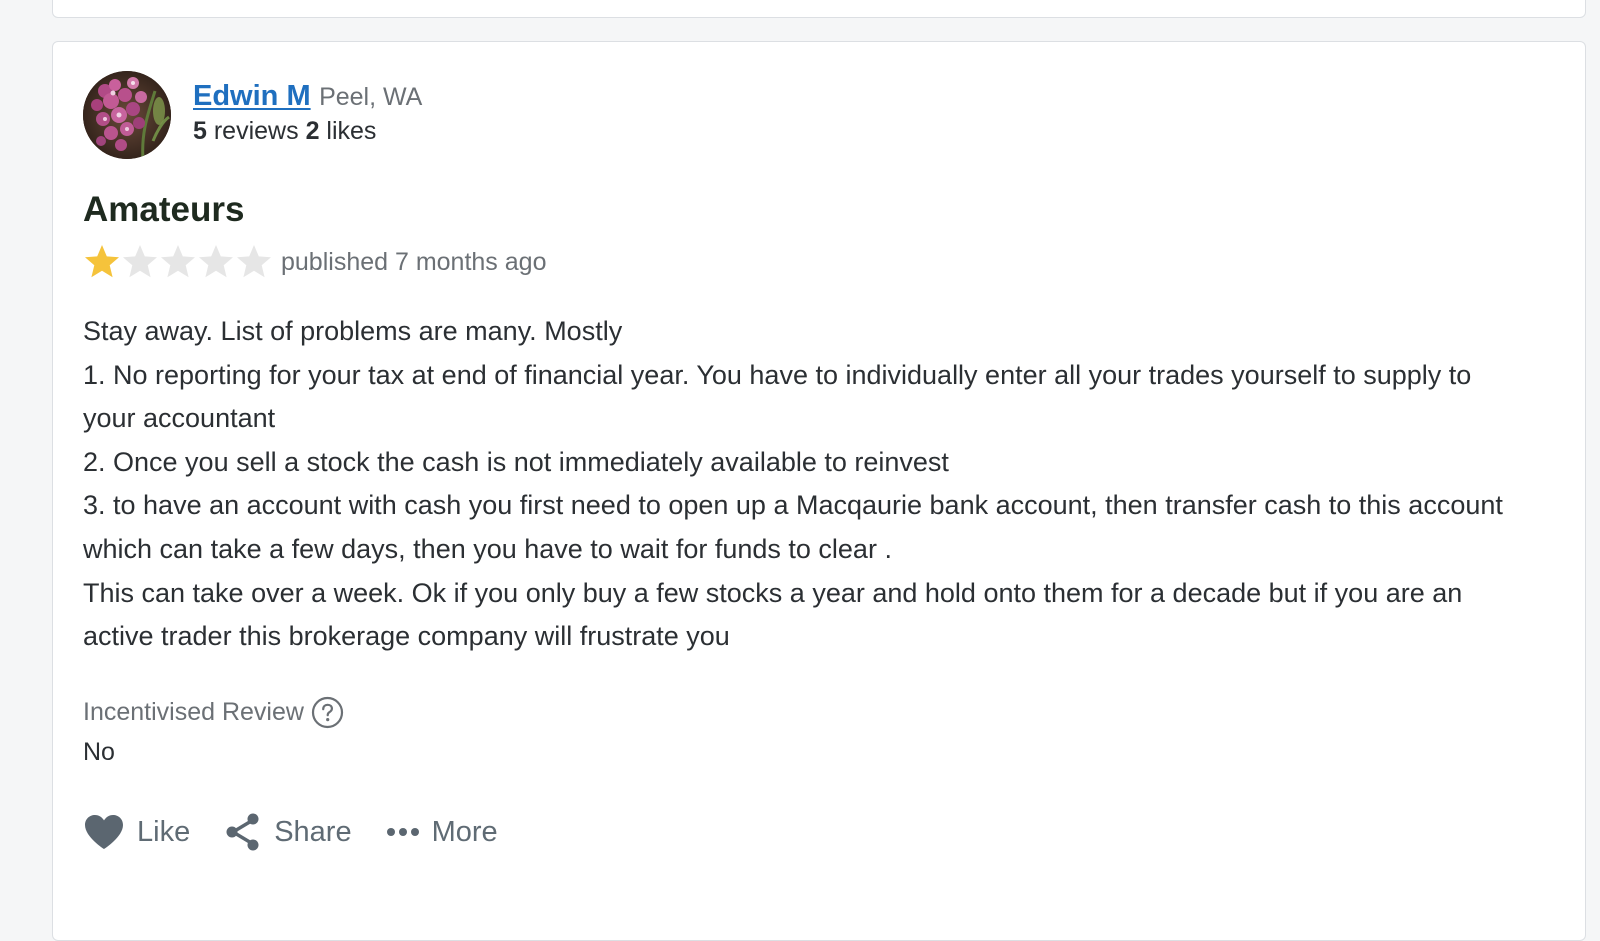 This screenshot has height=941, width=1600. What do you see at coordinates (136, 832) in the screenshot?
I see `like-button: Like` at bounding box center [136, 832].